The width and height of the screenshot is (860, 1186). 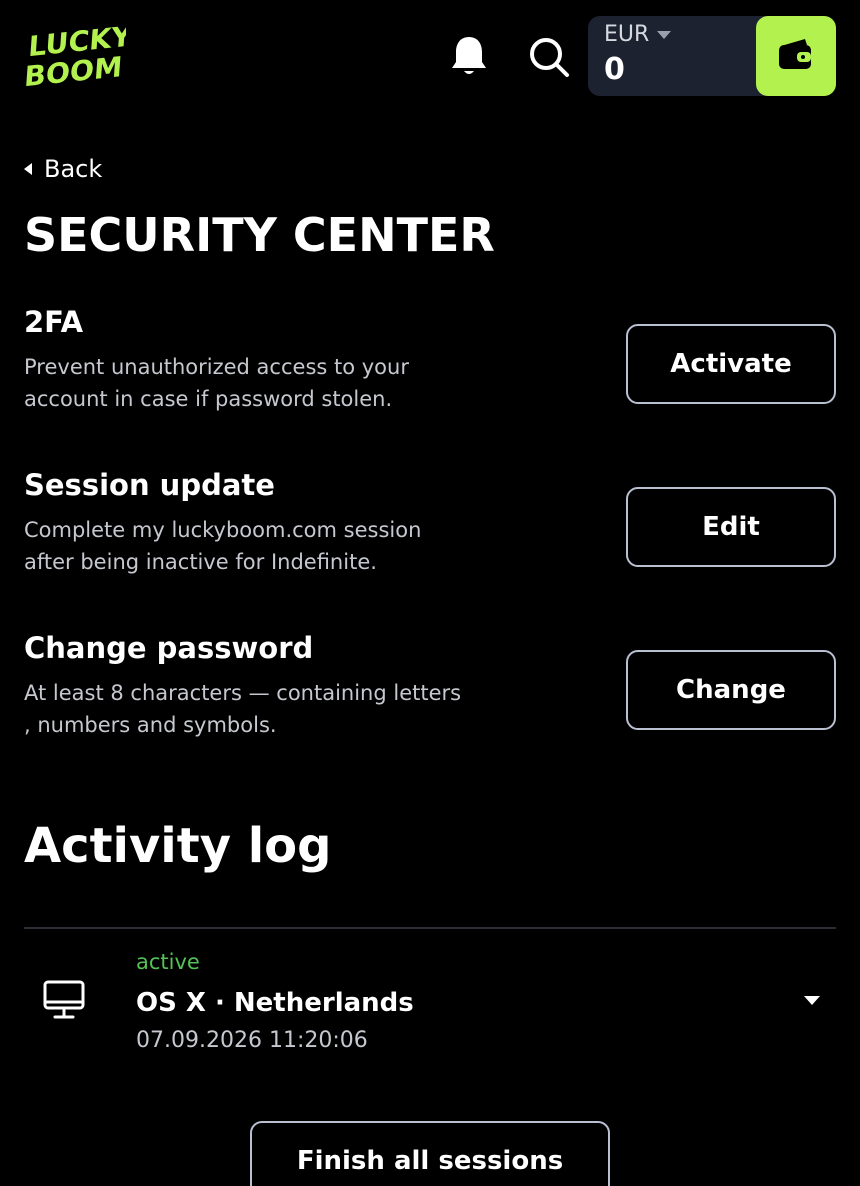 I want to click on finish-all-sessions-button: Finish all sessions, so click(x=430, y=1153).